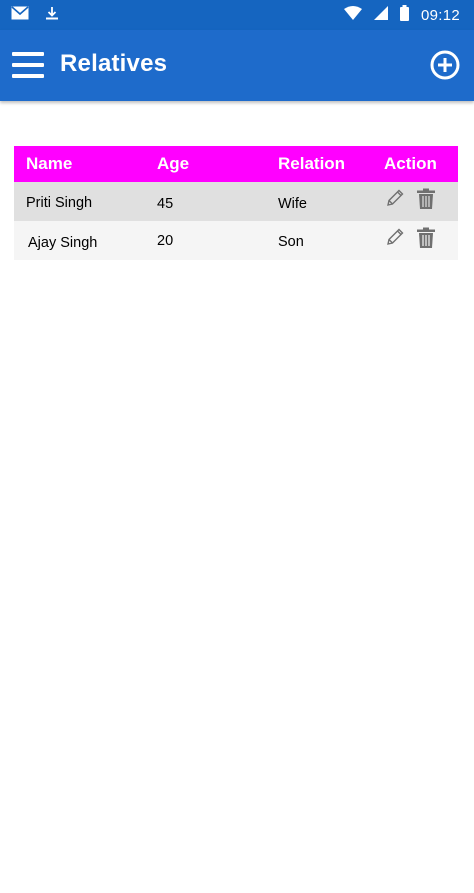 The image size is (474, 893). What do you see at coordinates (173, 163) in the screenshot?
I see `column-header-age: Age` at bounding box center [173, 163].